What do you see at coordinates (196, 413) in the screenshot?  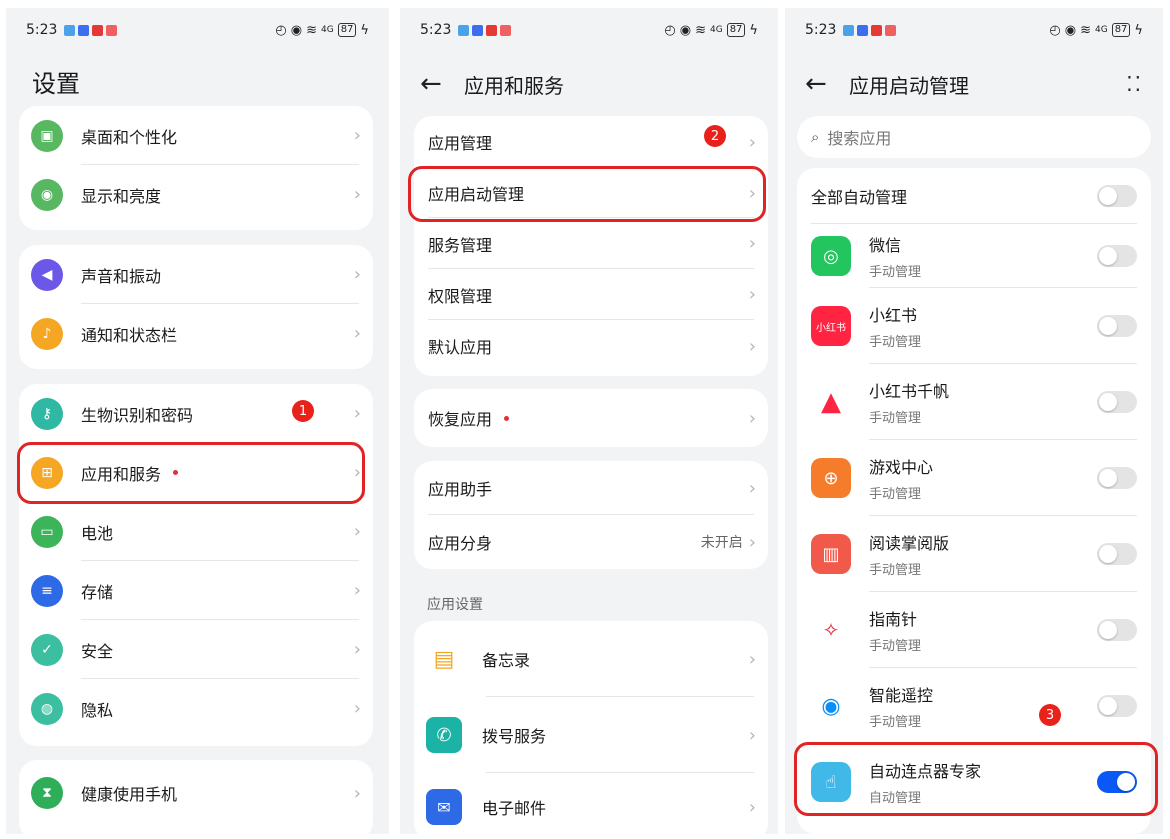 I see `settings-item-biometrics: ⚷ 生物识别和密码 ›` at bounding box center [196, 413].